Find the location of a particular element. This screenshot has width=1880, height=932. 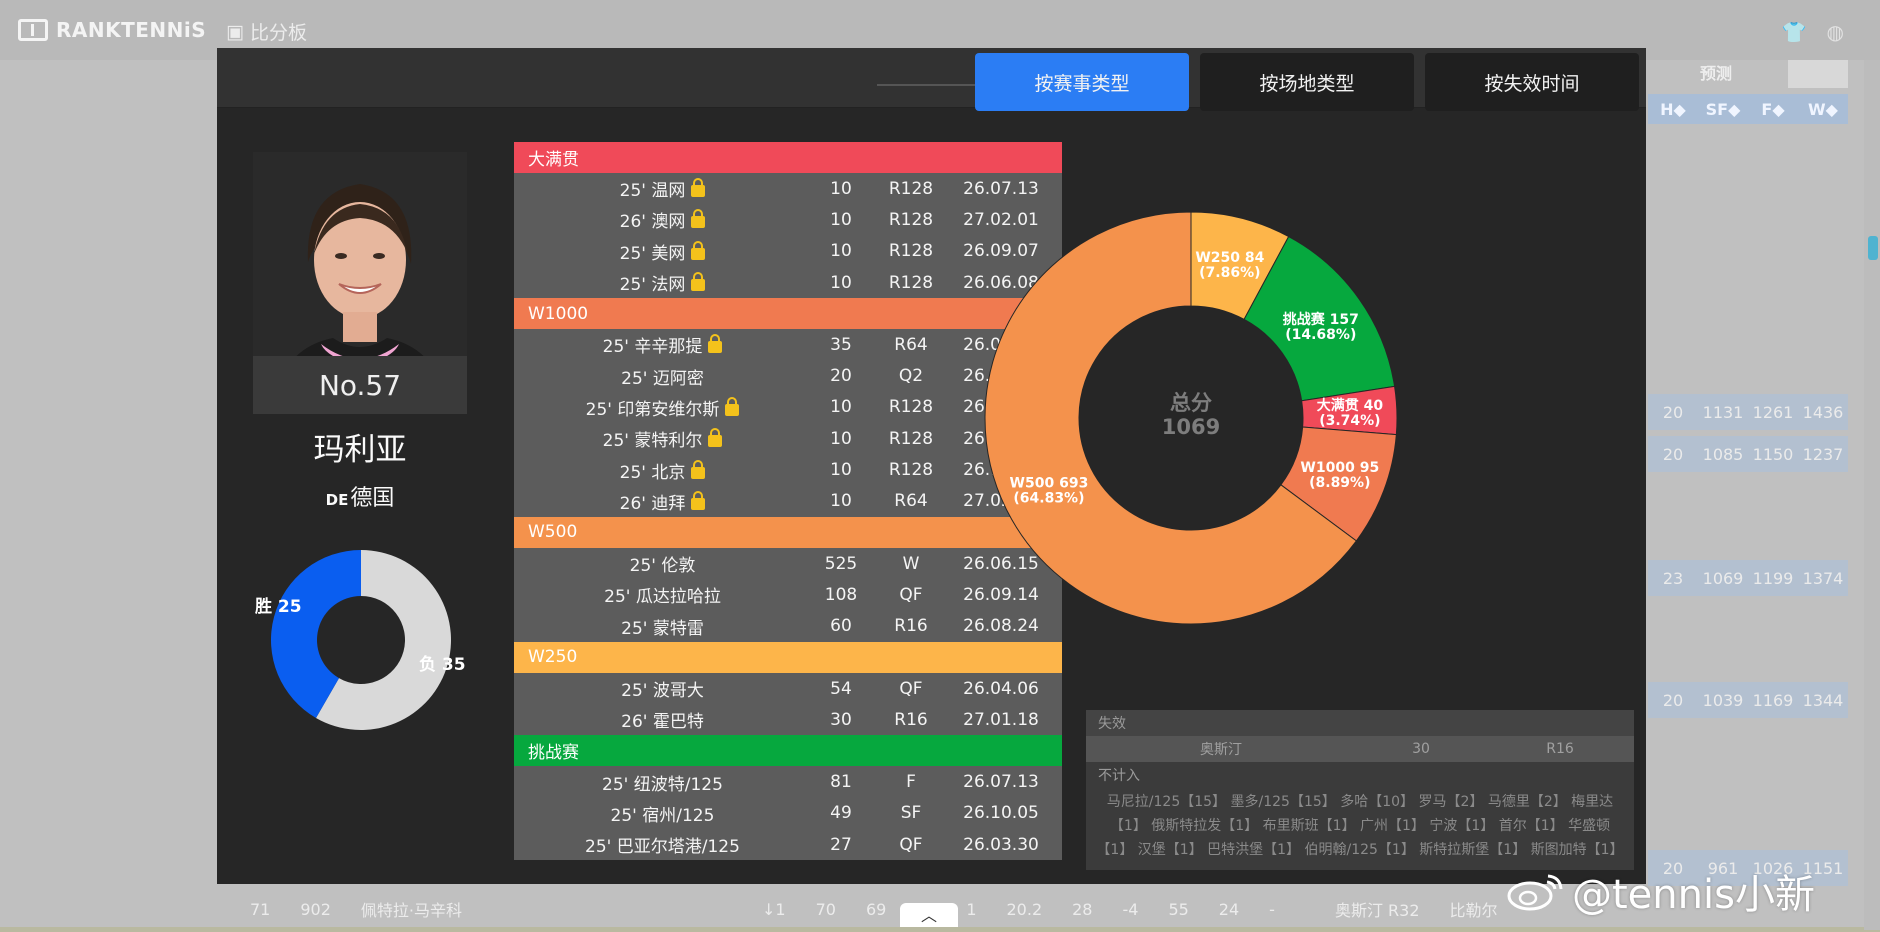

bg-scoreboard-label: 比分板 is located at coordinates (278, 33).